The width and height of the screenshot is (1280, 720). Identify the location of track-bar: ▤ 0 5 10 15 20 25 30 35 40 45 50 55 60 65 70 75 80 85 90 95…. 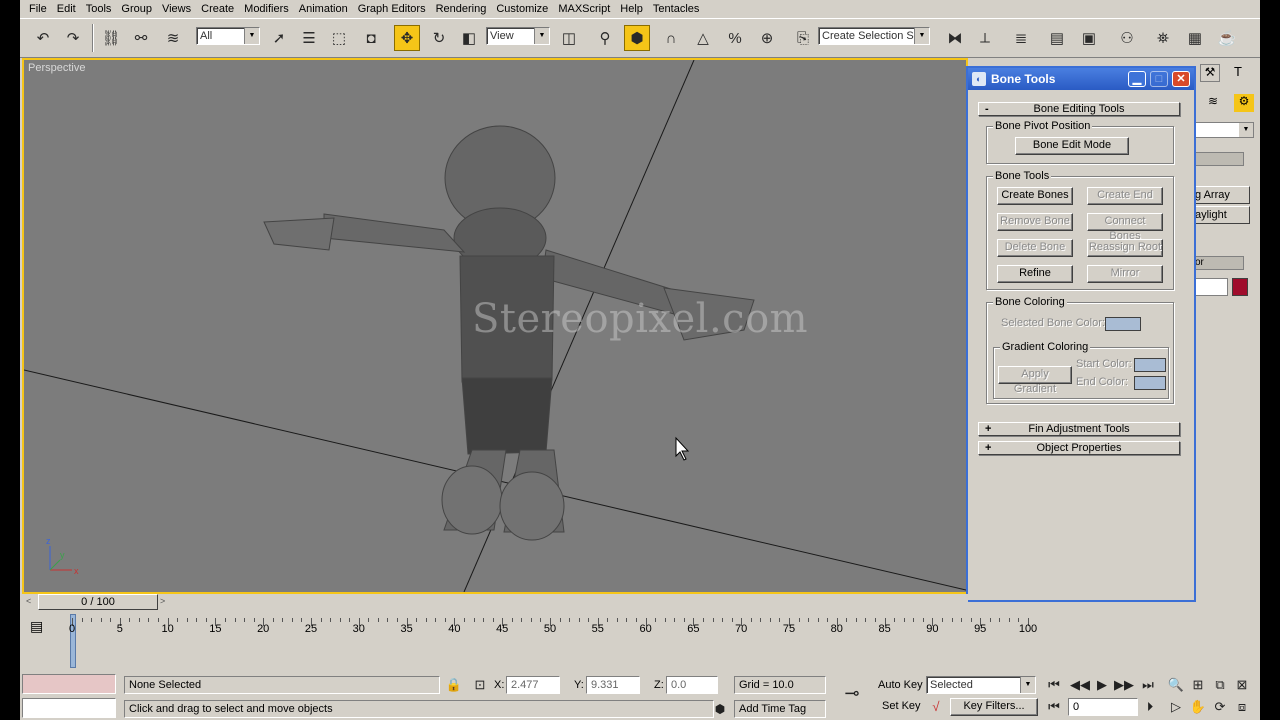
(553, 641).